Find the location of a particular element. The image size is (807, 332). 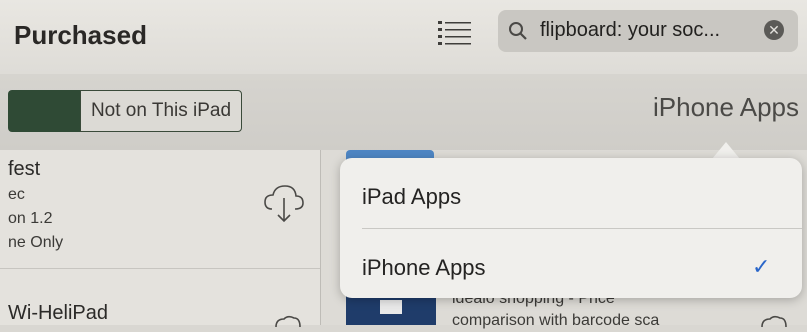

search-input: flipboard: your soc... ✕ is located at coordinates (648, 31).